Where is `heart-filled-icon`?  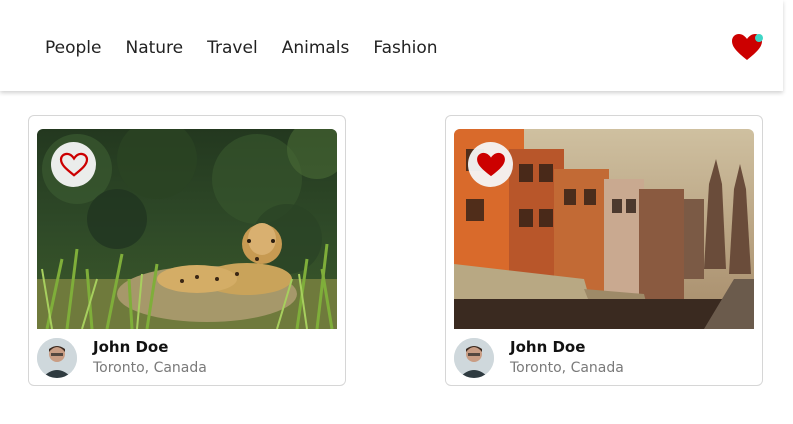 heart-filled-icon is located at coordinates (490, 164).